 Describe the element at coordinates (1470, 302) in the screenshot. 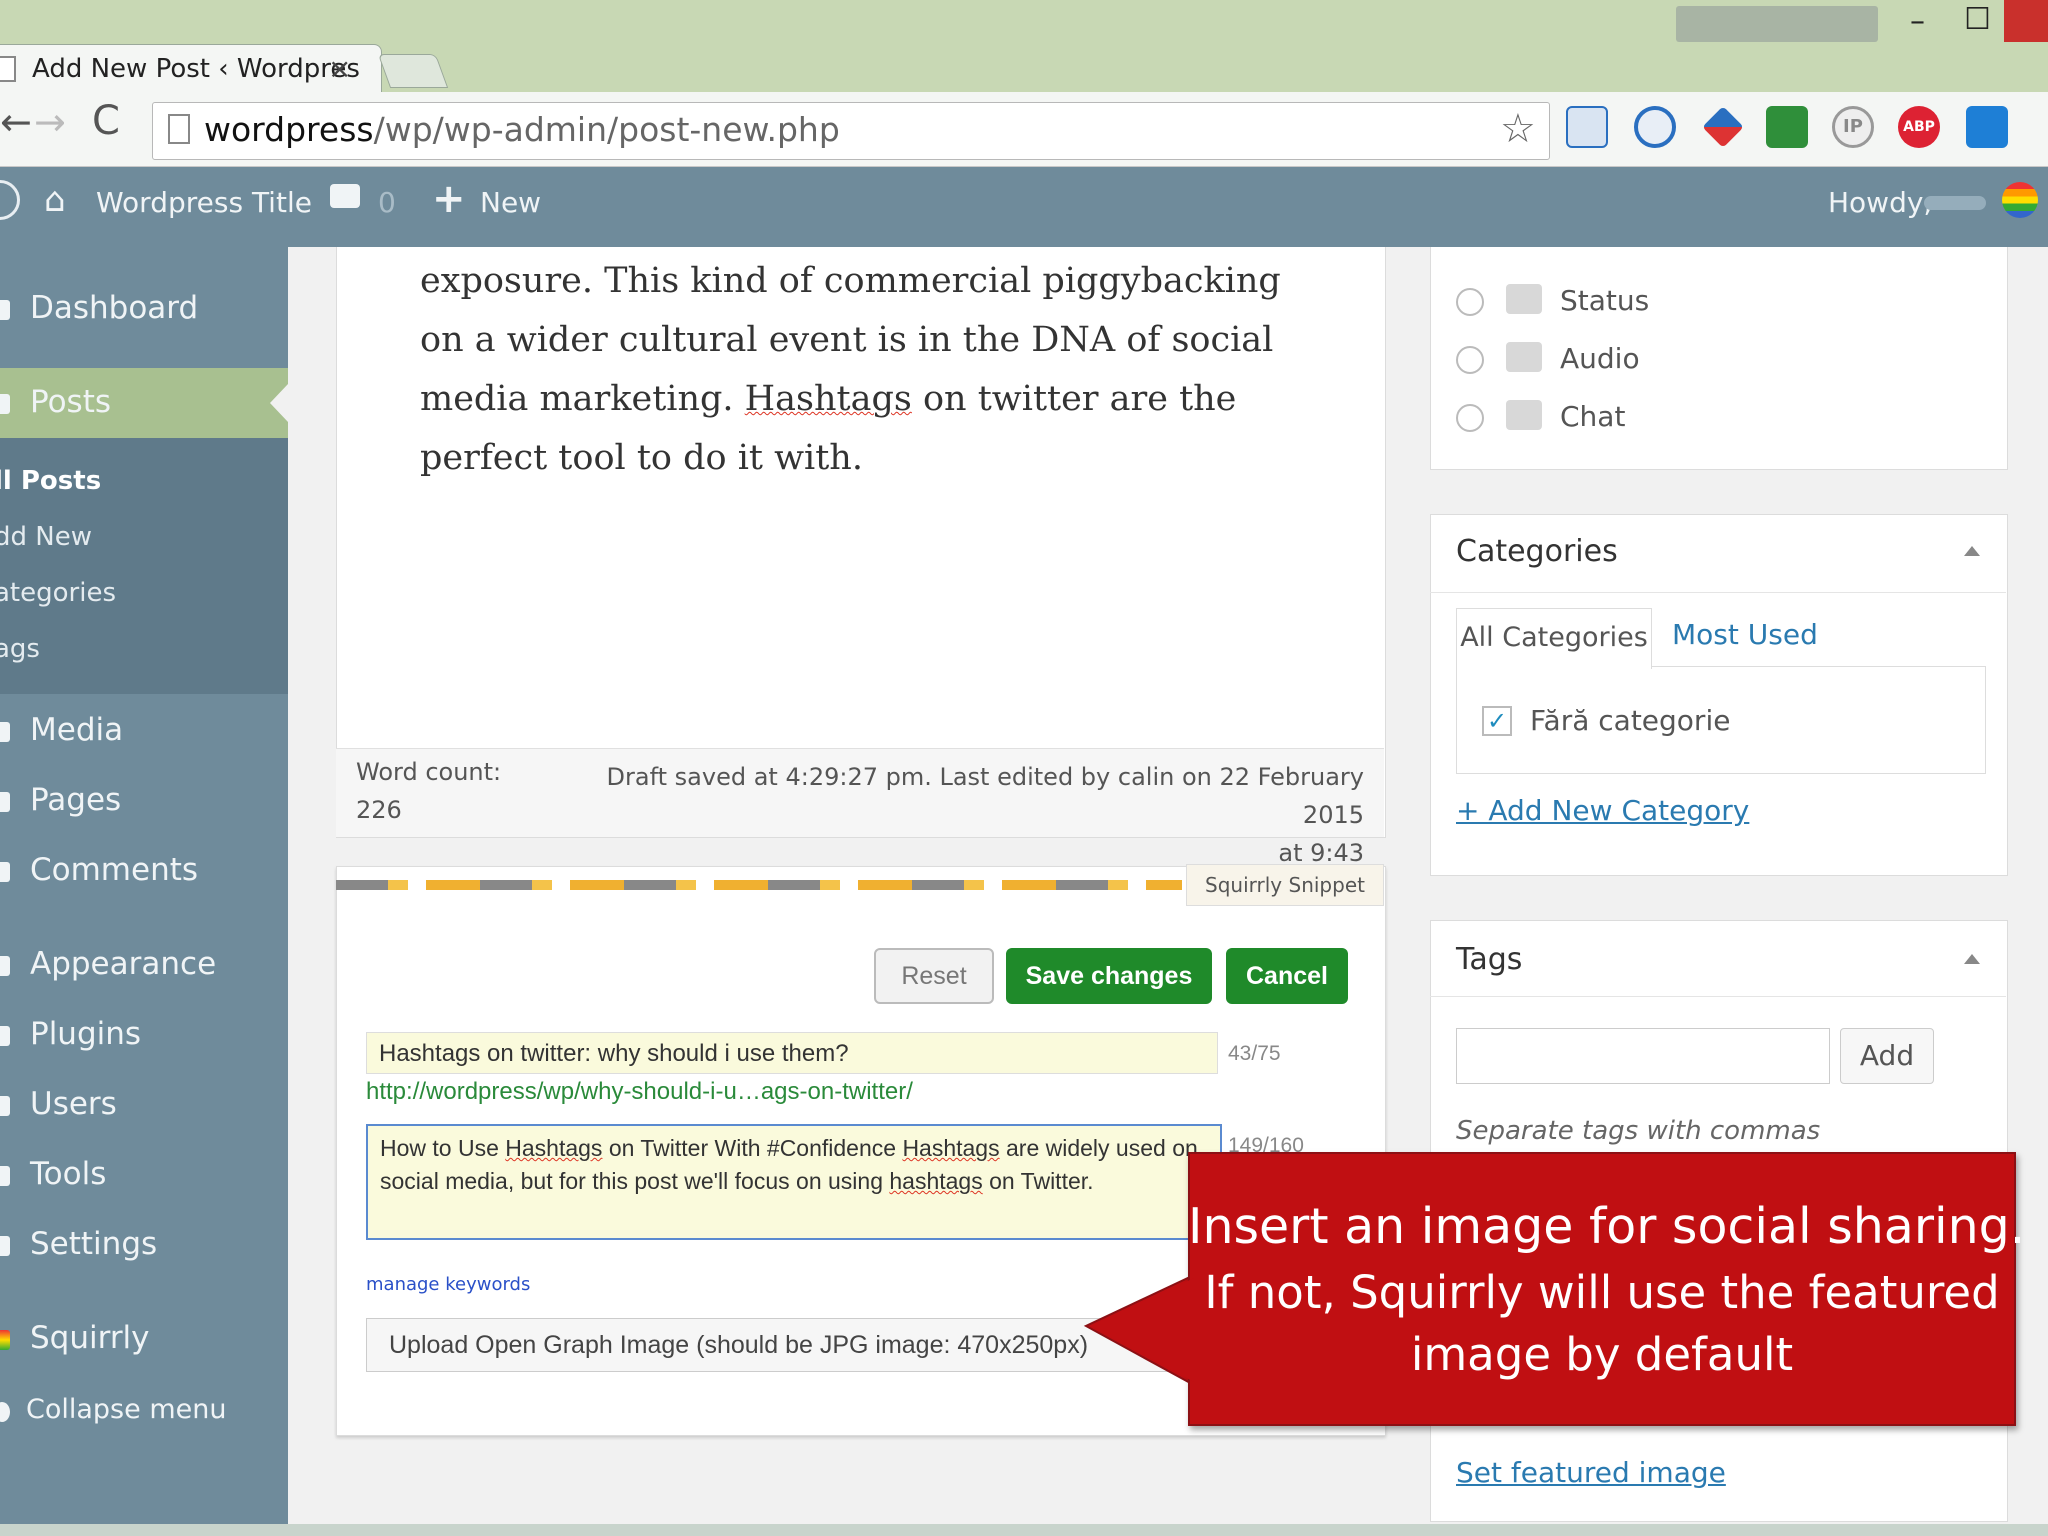

I see `format-radio-status` at that location.